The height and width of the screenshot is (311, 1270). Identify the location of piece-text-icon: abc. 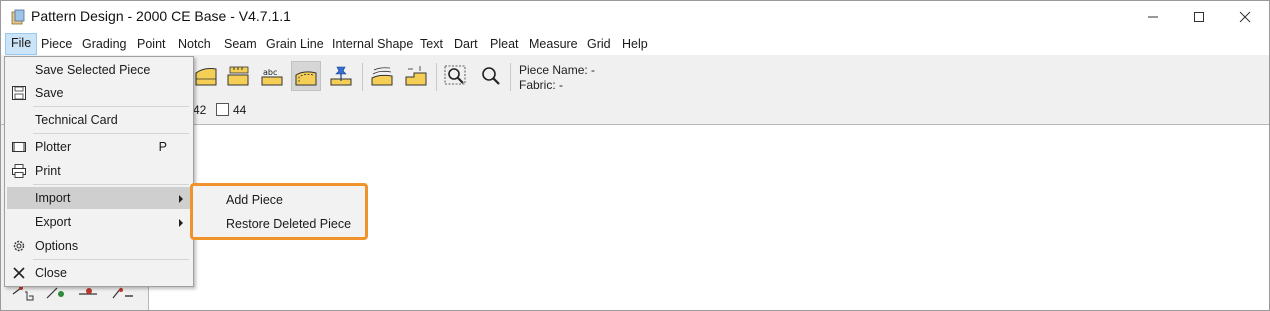
(272, 77).